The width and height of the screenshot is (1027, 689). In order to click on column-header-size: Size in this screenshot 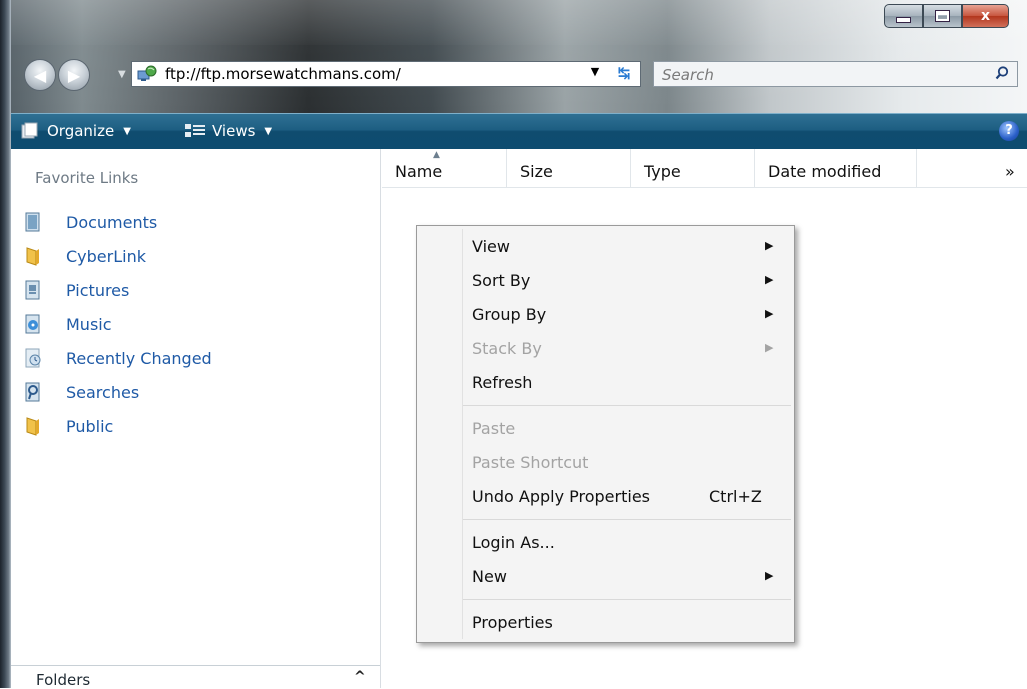, I will do `click(569, 168)`.